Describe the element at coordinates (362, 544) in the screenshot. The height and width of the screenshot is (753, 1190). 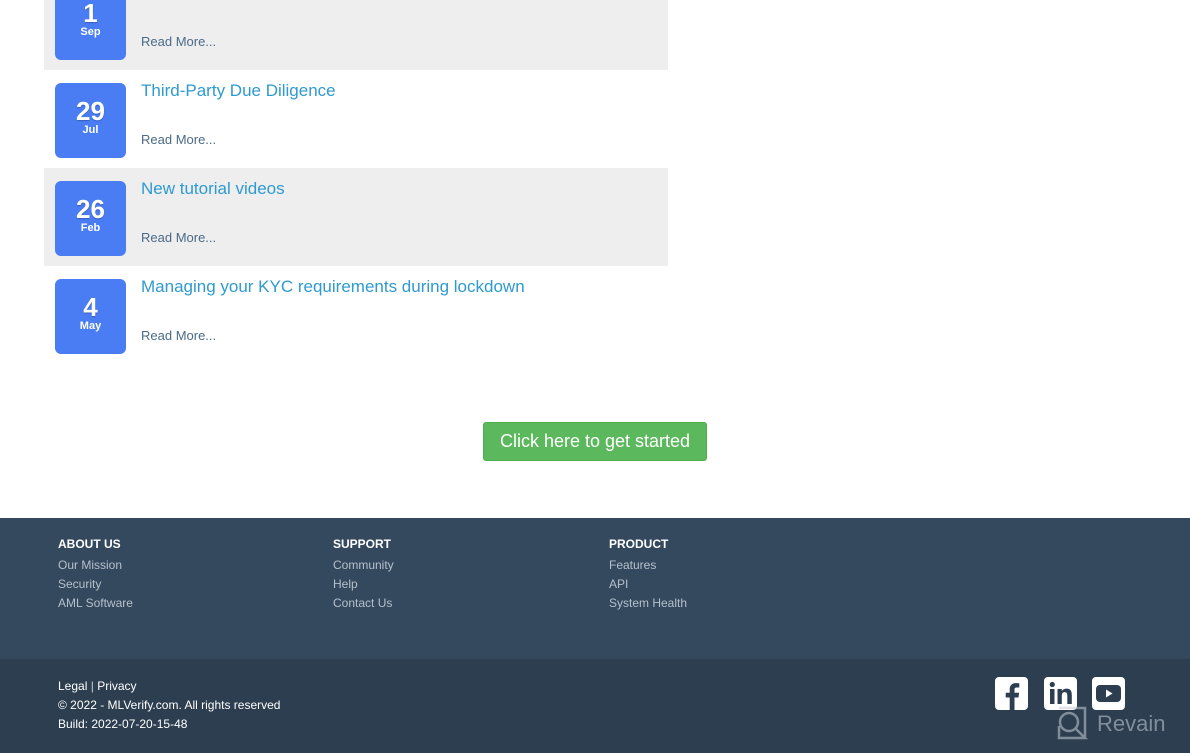
I see `footer-heading: SUPPORT` at that location.